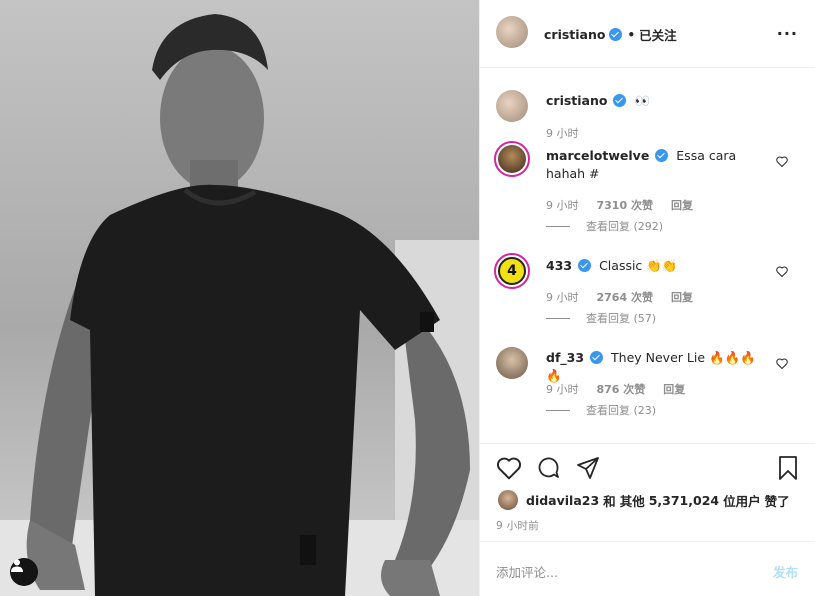  Describe the element at coordinates (624, 226) in the screenshot. I see `view-replies-label: 查看回复 (292)` at that location.